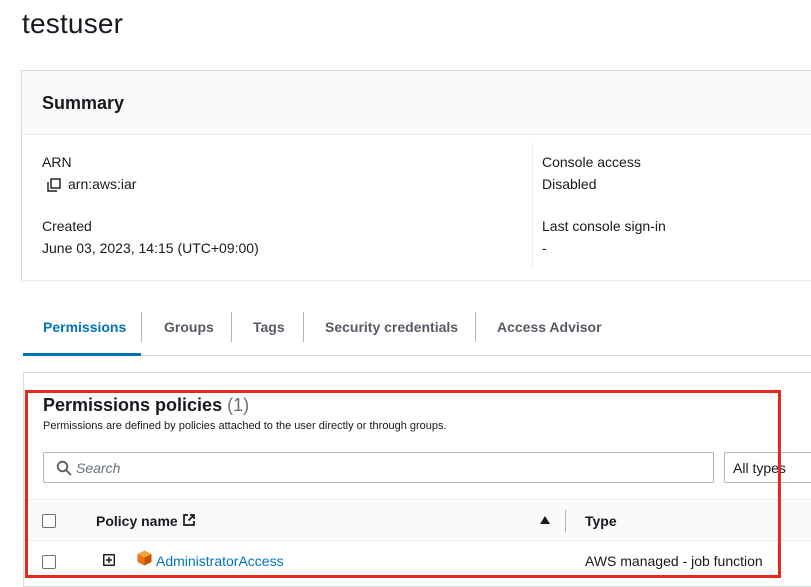  Describe the element at coordinates (220, 561) in the screenshot. I see `policy-name-link: AdministratorAccess` at that location.